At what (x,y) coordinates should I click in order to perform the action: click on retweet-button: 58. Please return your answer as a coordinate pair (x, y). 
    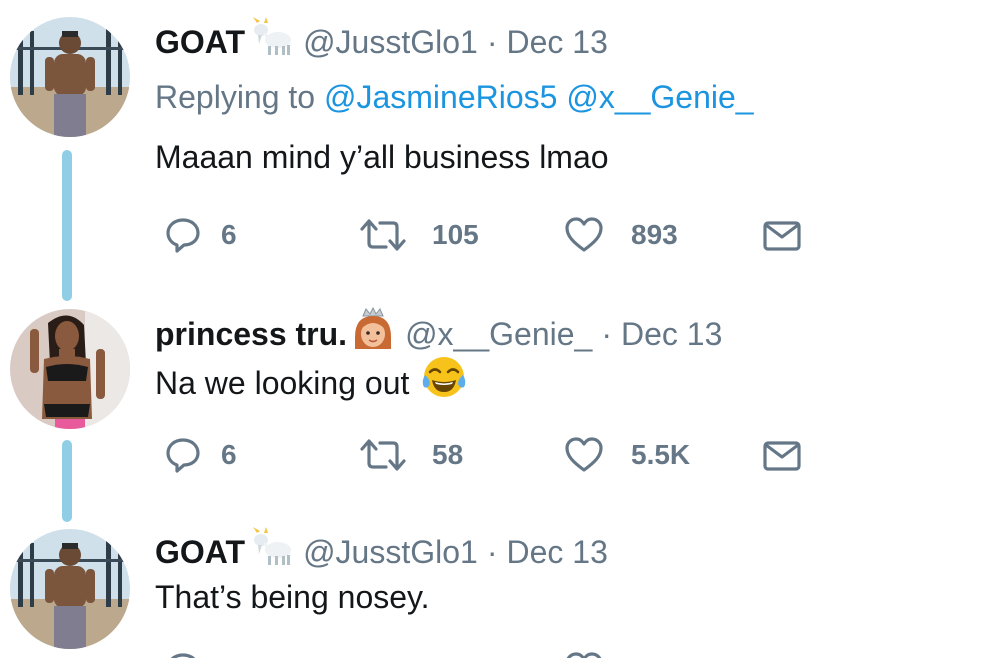
    Looking at the image, I should click on (410, 455).